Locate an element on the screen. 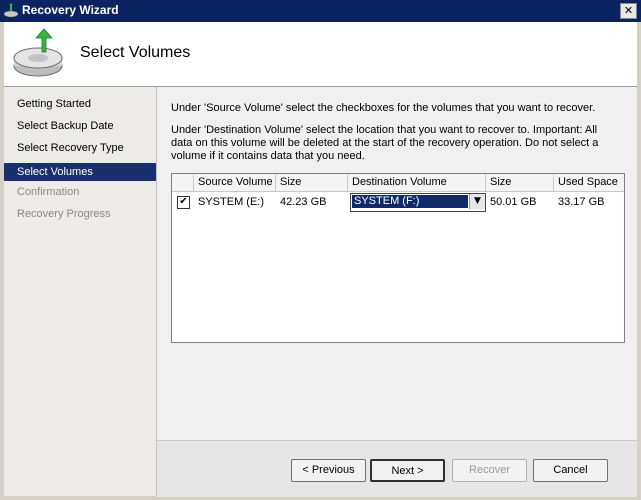 The width and height of the screenshot is (641, 500). source-size-cell: 42.23 GB is located at coordinates (303, 202).